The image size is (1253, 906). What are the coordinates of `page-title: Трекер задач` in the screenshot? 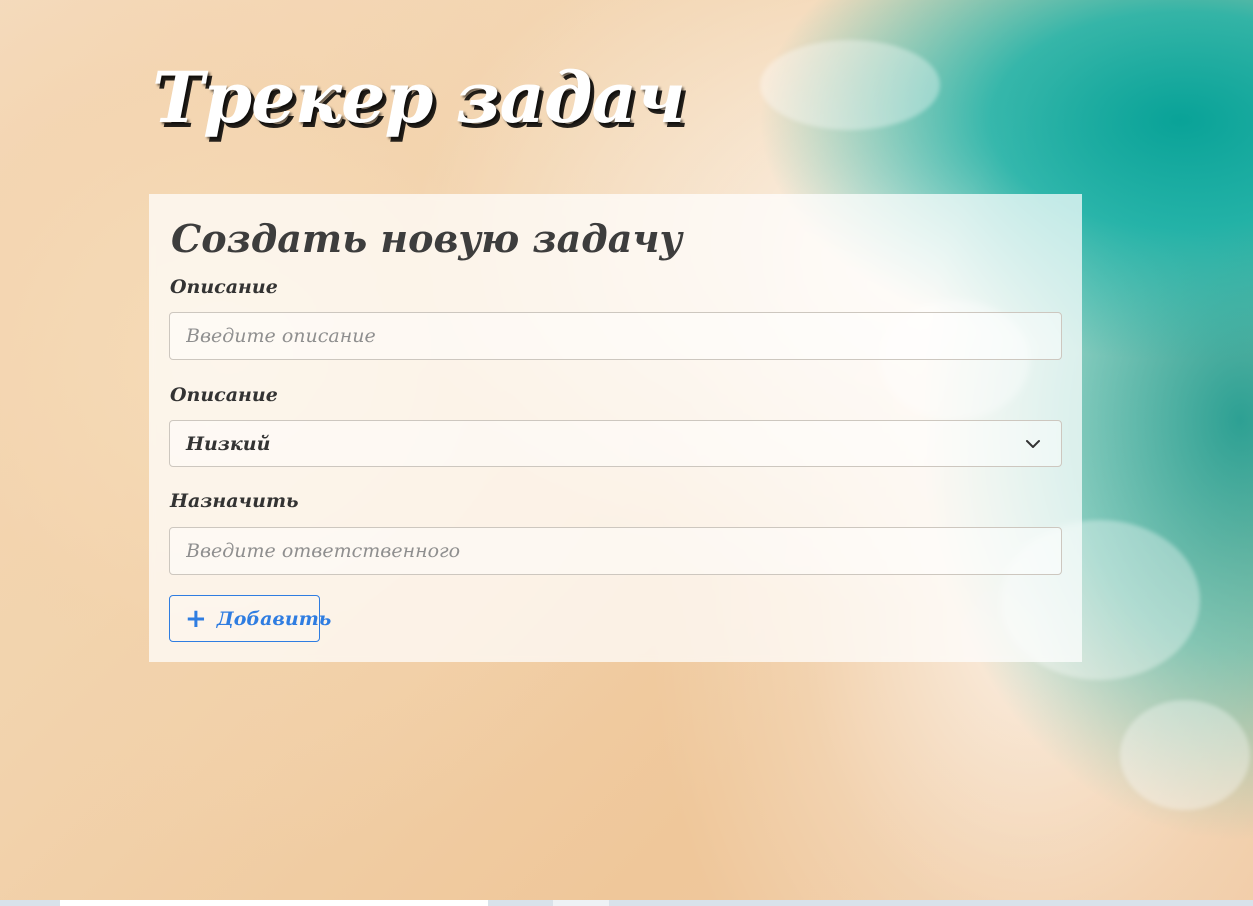 It's located at (419, 97).